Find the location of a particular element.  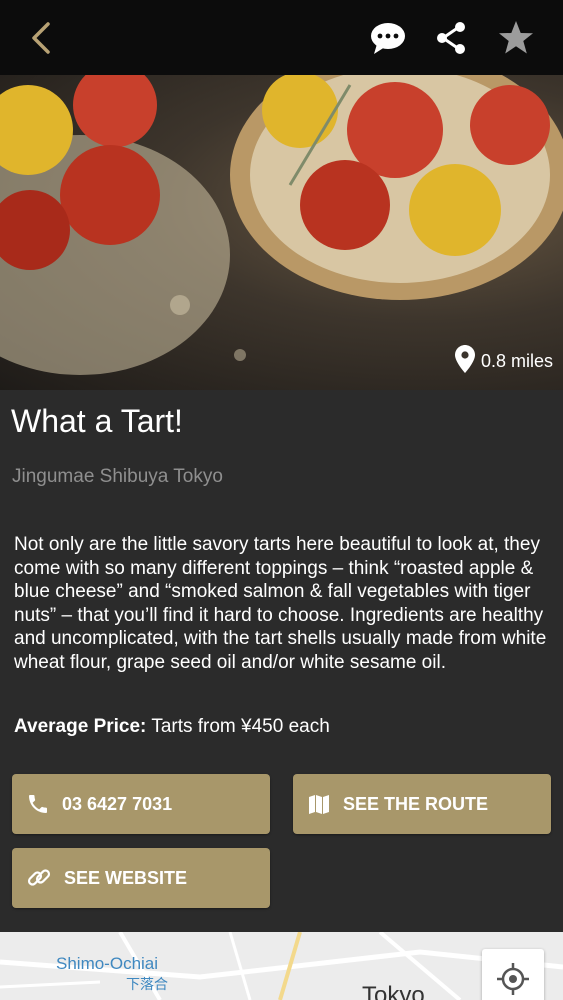

location-pin-icon is located at coordinates (464, 361).